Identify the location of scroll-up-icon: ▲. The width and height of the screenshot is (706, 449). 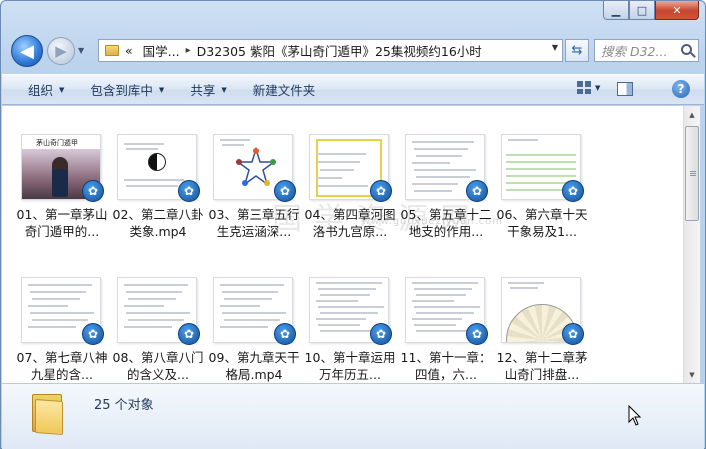
(692, 114).